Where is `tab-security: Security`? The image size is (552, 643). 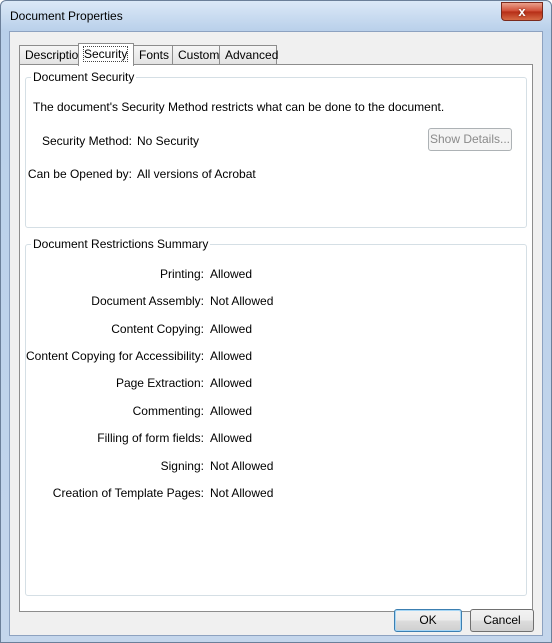
tab-security: Security is located at coordinates (106, 54).